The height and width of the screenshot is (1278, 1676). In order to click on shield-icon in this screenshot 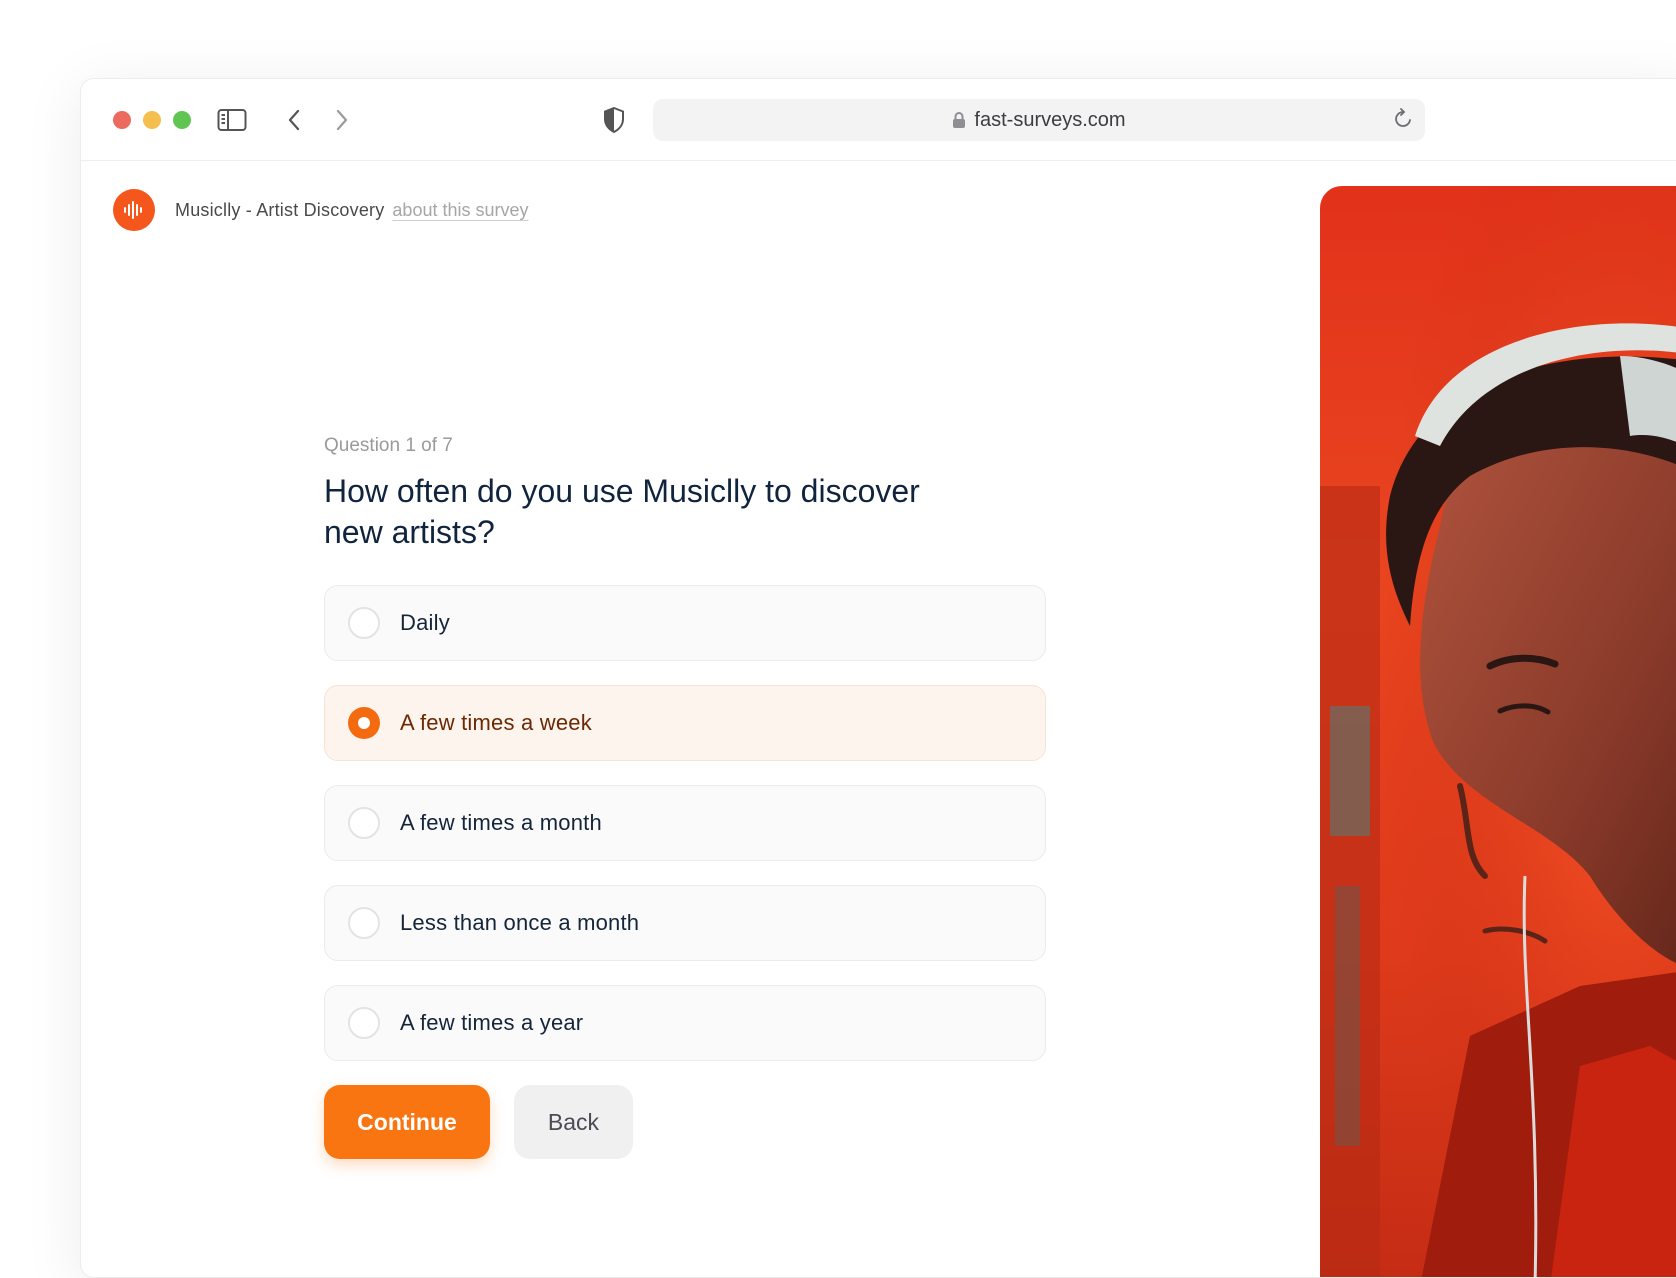, I will do `click(614, 120)`.